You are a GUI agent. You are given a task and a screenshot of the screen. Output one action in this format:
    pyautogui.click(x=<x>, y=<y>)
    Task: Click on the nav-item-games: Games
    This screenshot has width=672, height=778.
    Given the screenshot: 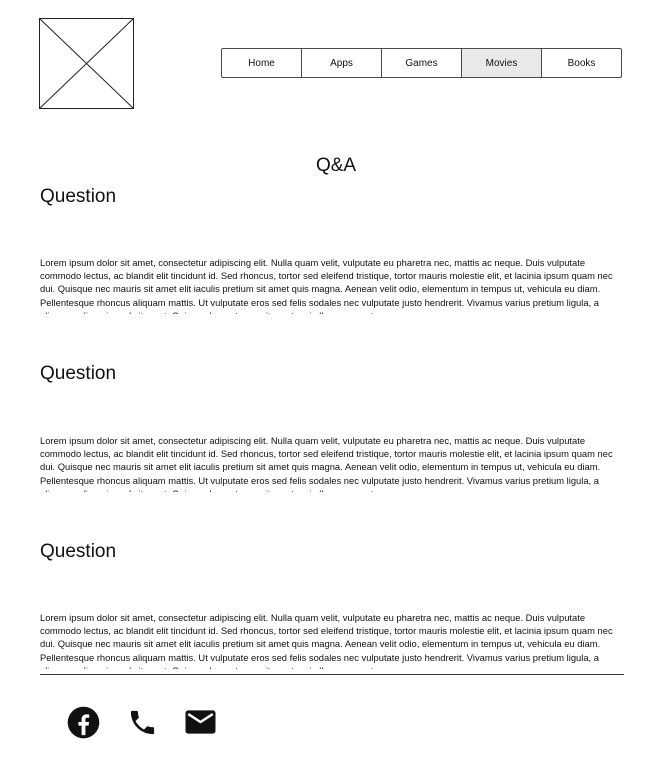 What is the action you would take?
    pyautogui.click(x=421, y=63)
    